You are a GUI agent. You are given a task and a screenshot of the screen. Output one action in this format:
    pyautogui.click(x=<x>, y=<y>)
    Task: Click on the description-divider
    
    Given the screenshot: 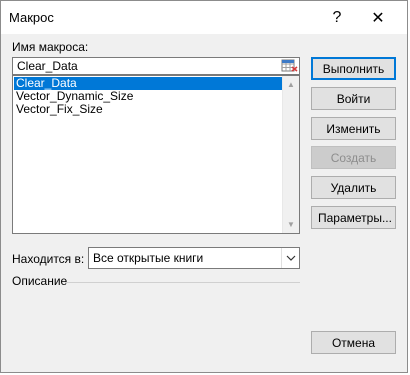 What is the action you would take?
    pyautogui.click(x=182, y=282)
    